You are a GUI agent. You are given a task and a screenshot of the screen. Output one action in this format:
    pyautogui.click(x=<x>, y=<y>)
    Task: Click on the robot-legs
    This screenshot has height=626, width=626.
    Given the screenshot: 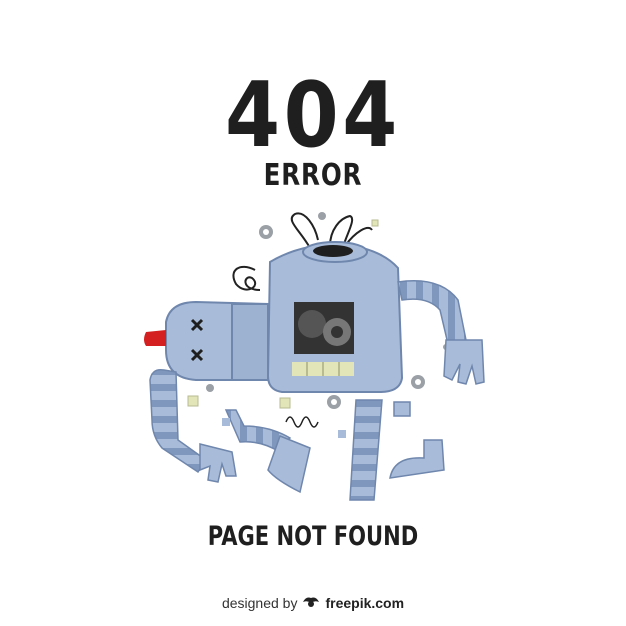 What is the action you would take?
    pyautogui.click(x=333, y=450)
    